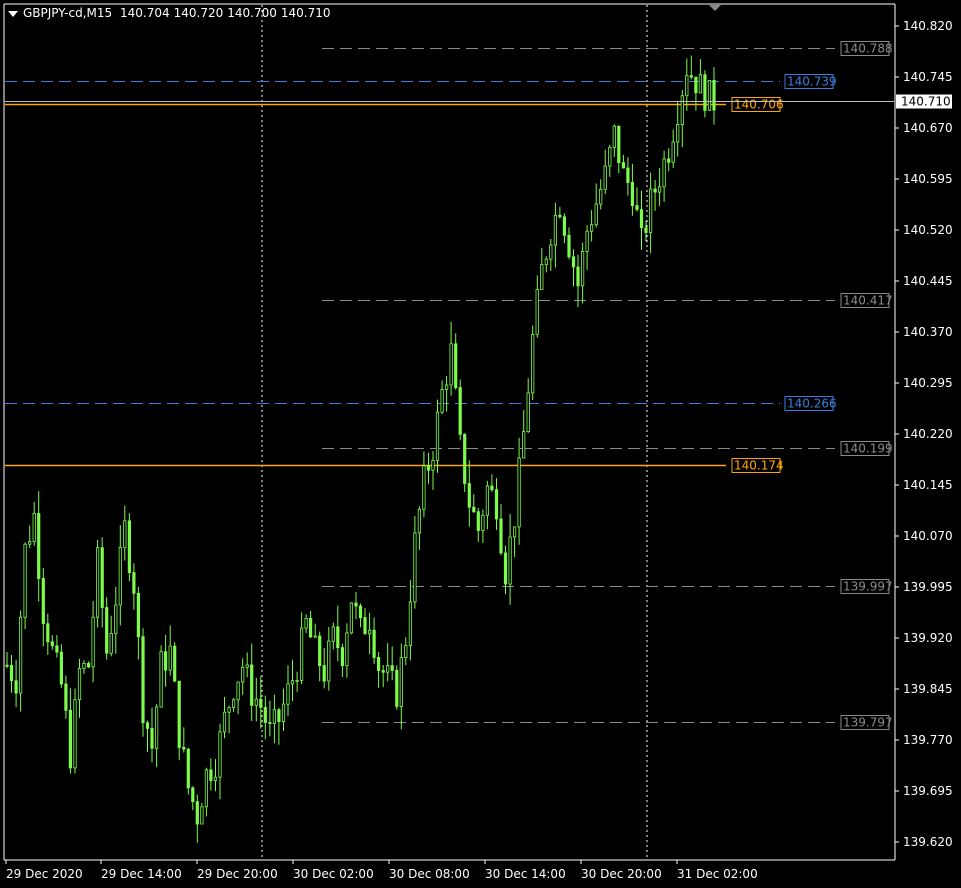 The height and width of the screenshot is (888, 961). Describe the element at coordinates (928, 740) in the screenshot. I see `y-tick-label: 139.770` at that location.